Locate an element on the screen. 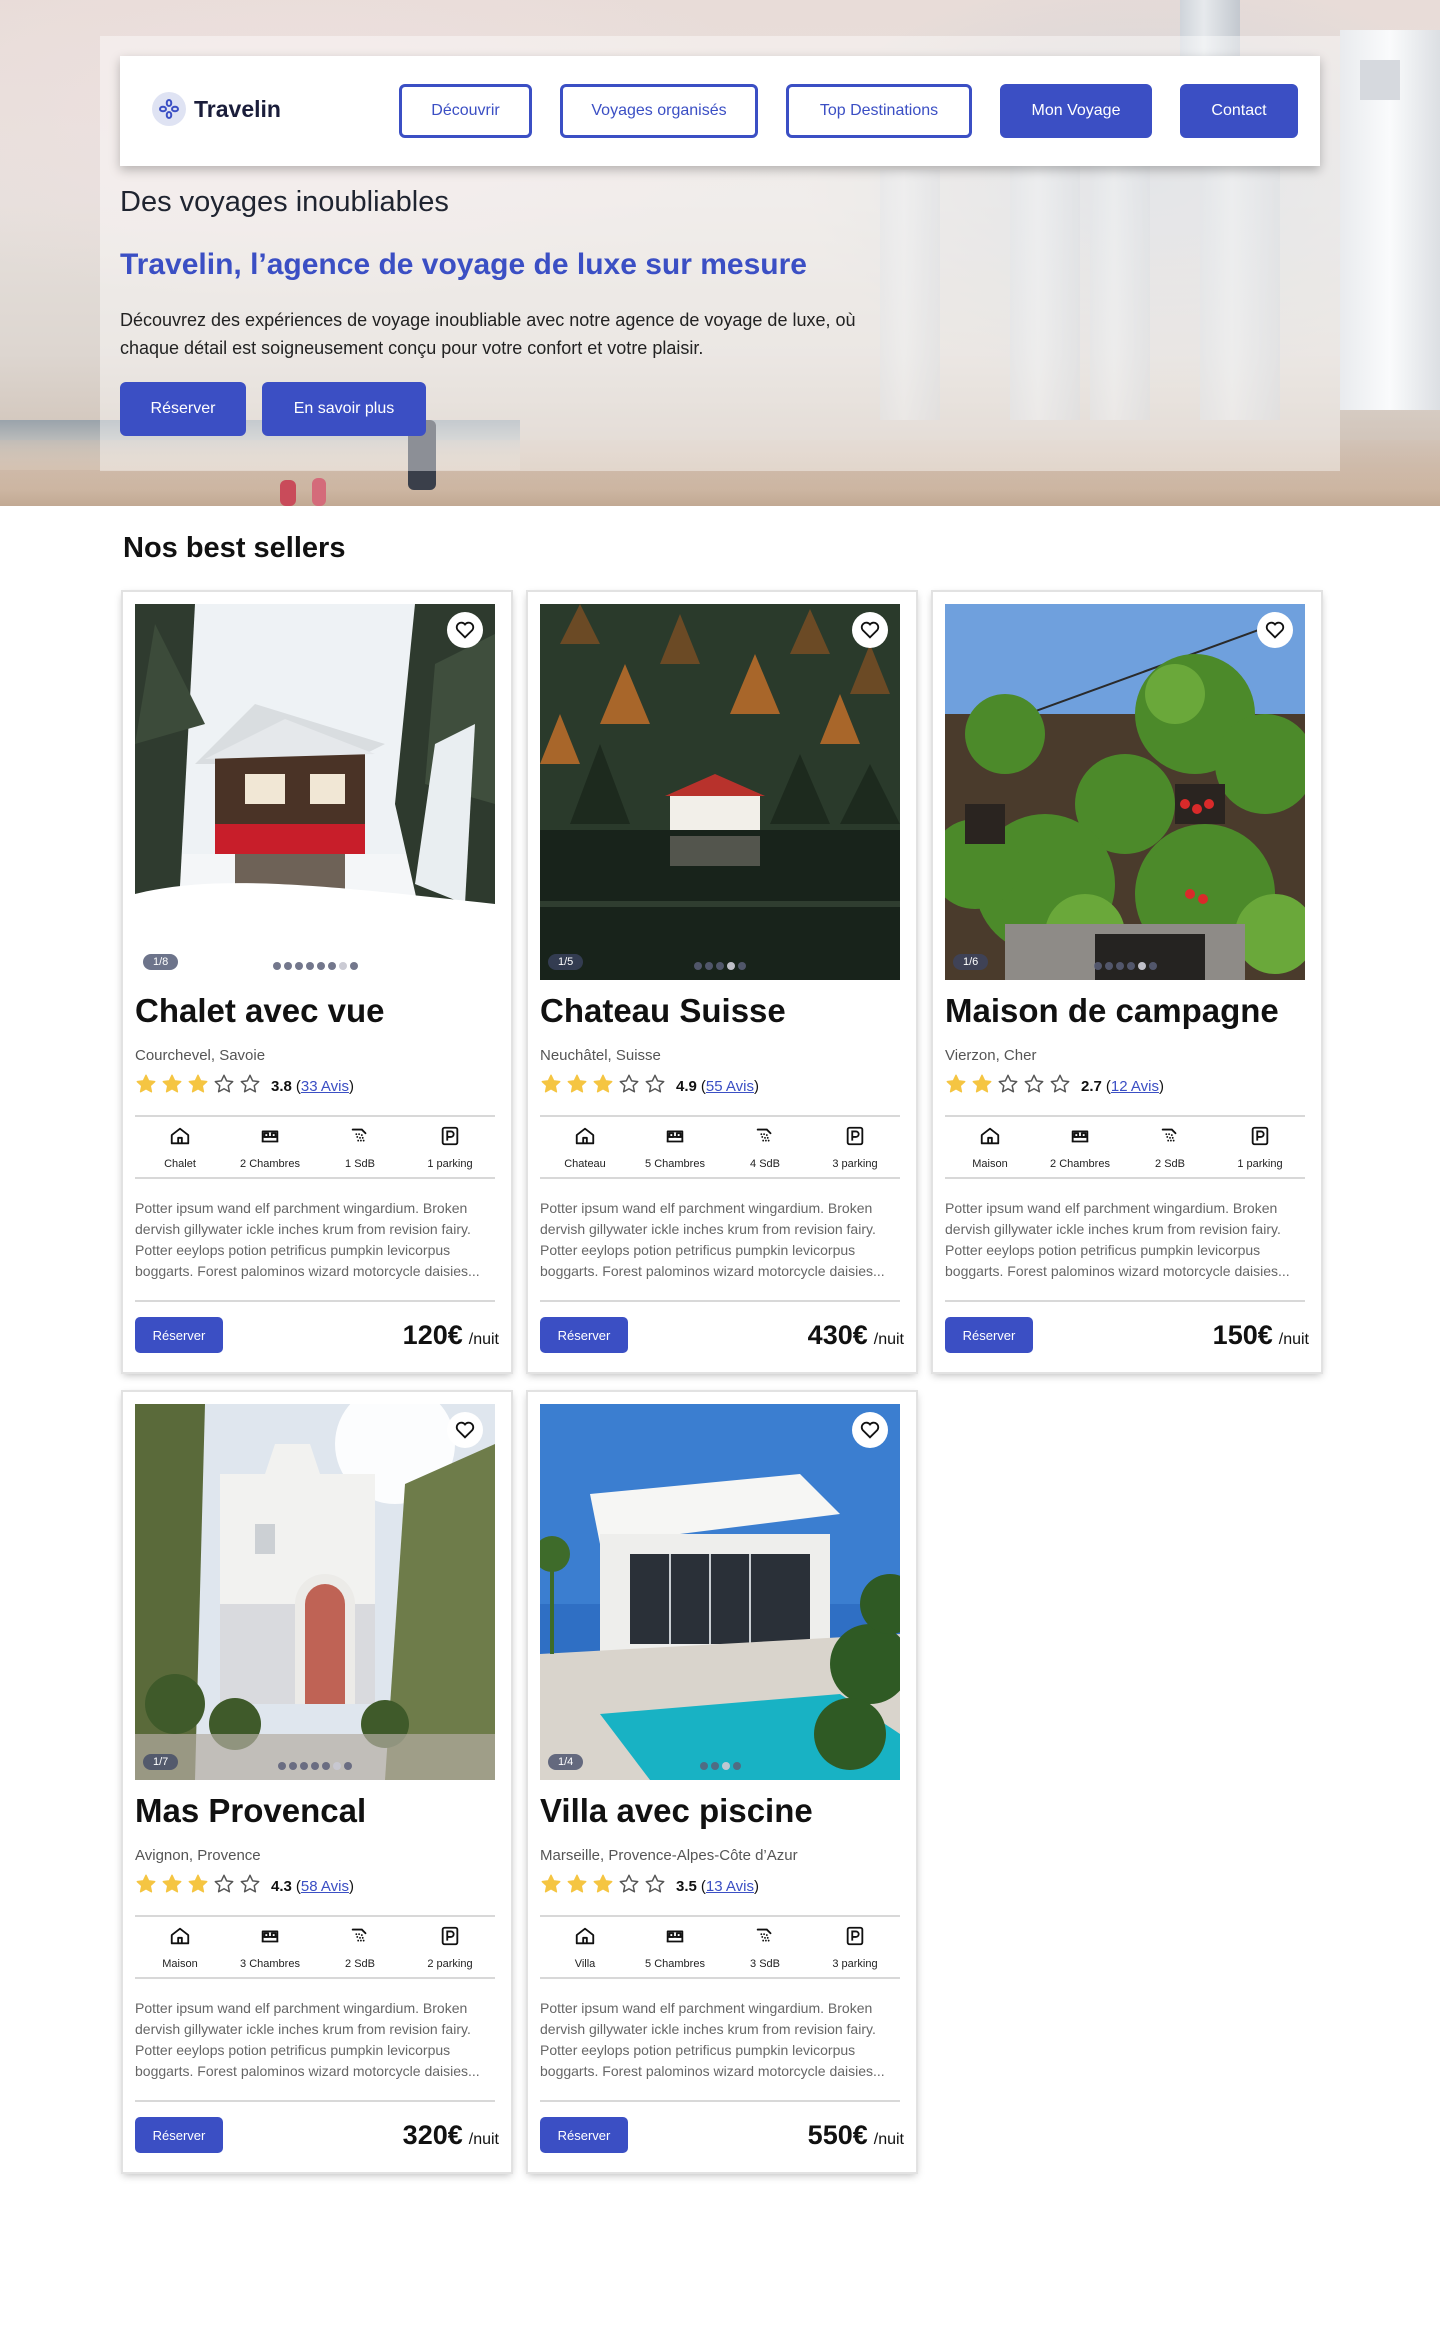  reviews-link: 55 Avis is located at coordinates (730, 1086).